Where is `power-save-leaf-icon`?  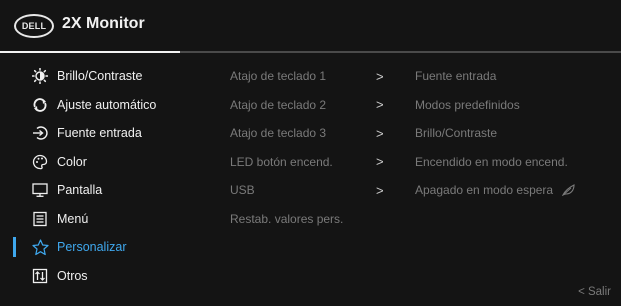
power-save-leaf-icon is located at coordinates (569, 190).